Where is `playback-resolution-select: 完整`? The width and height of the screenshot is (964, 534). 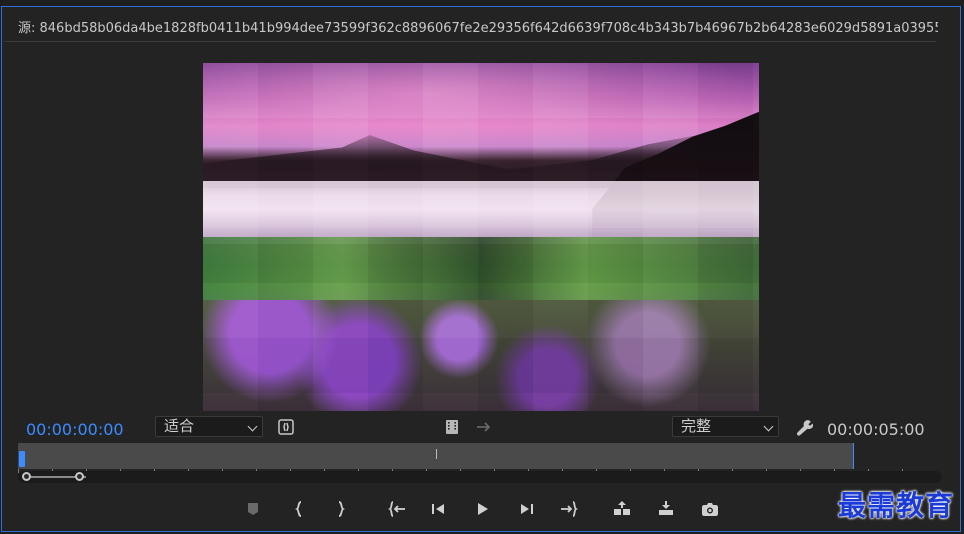
playback-resolution-select: 完整 is located at coordinates (725, 426).